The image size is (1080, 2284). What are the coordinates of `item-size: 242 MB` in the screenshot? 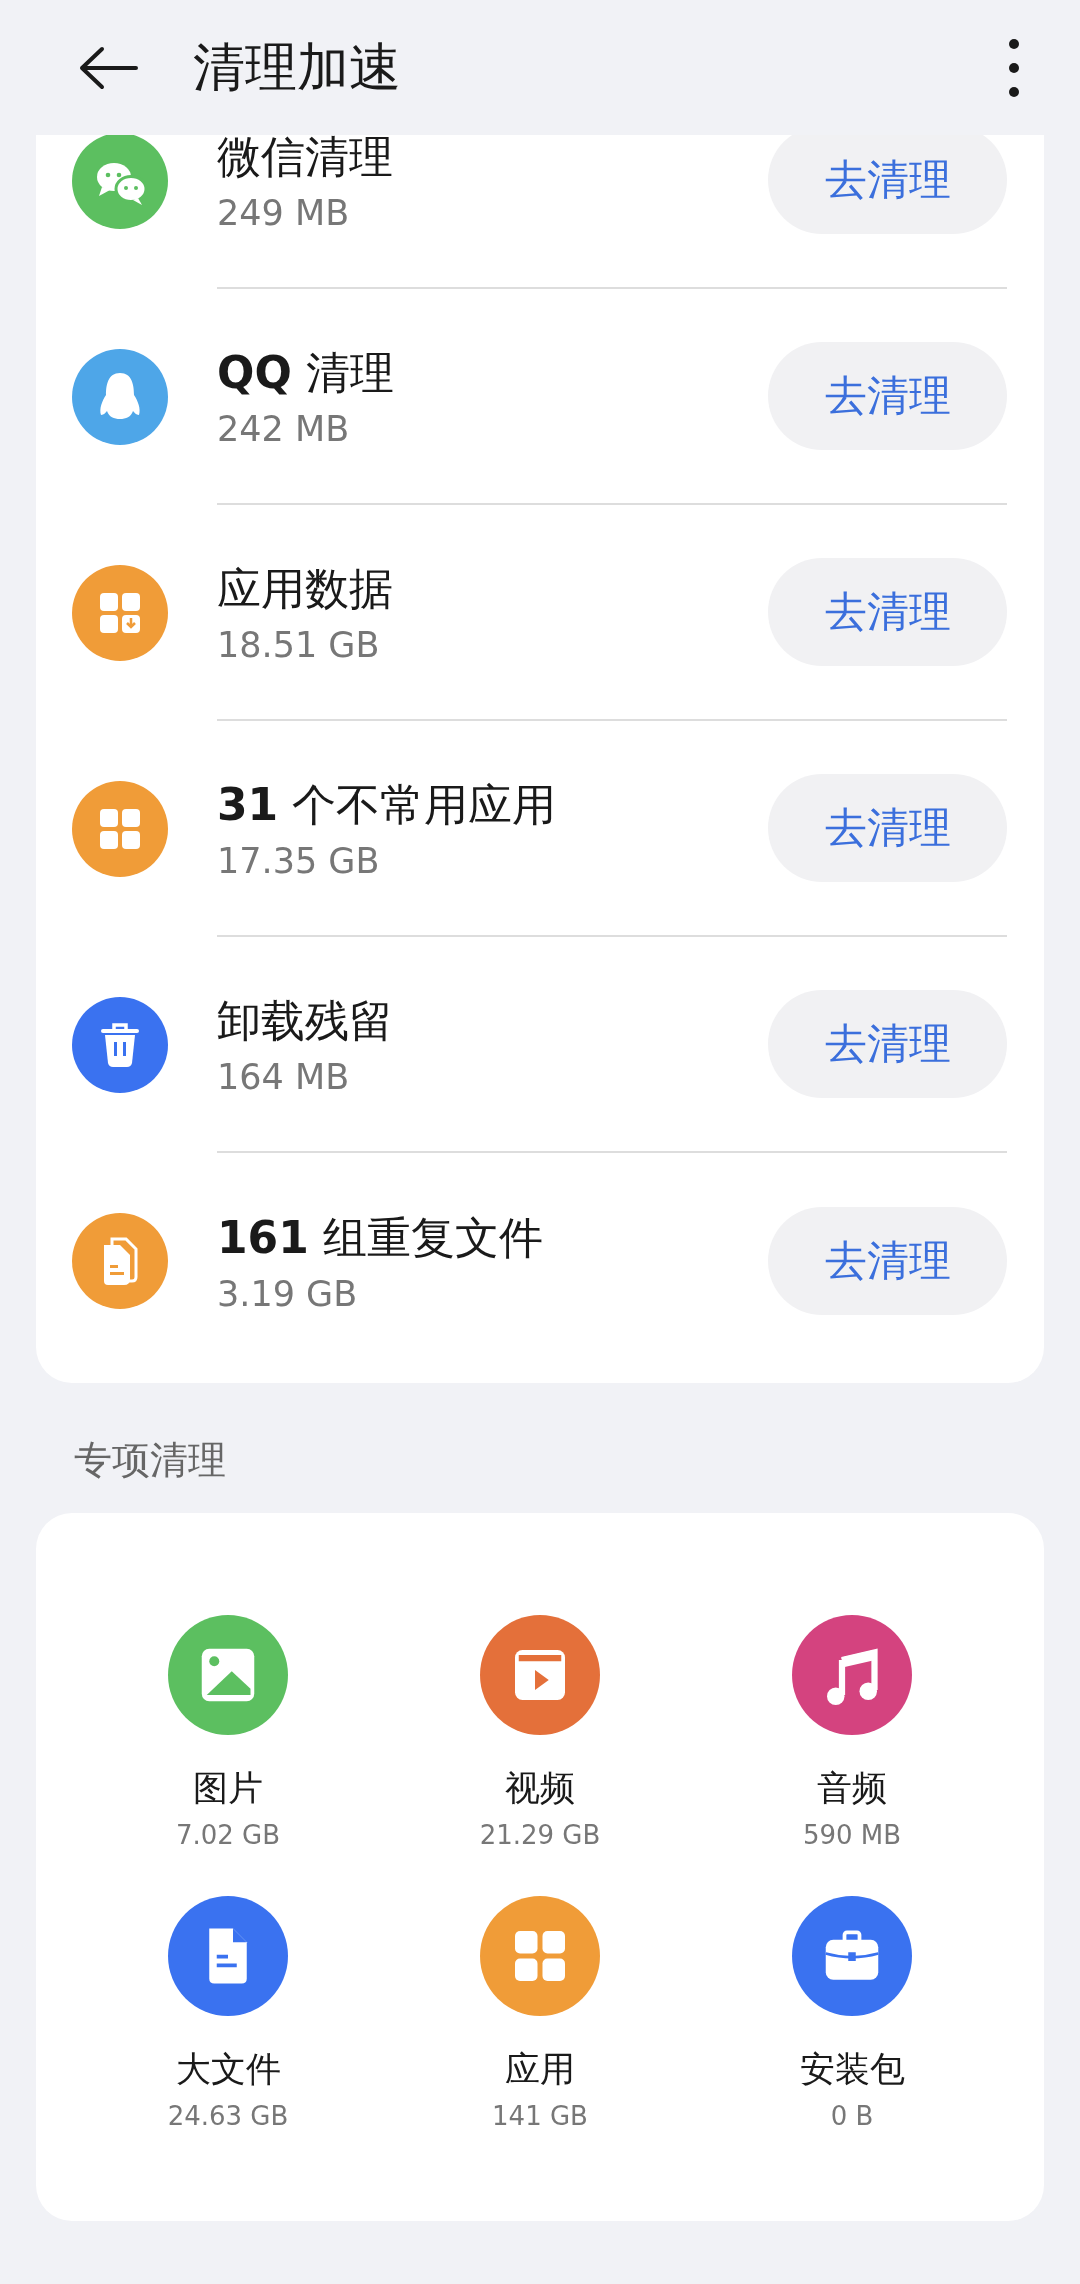 It's located at (284, 429).